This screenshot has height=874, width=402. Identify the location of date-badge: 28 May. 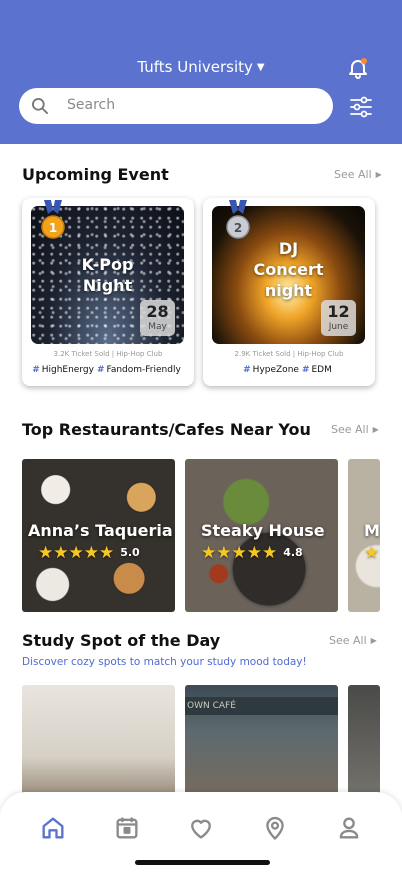
(157, 318).